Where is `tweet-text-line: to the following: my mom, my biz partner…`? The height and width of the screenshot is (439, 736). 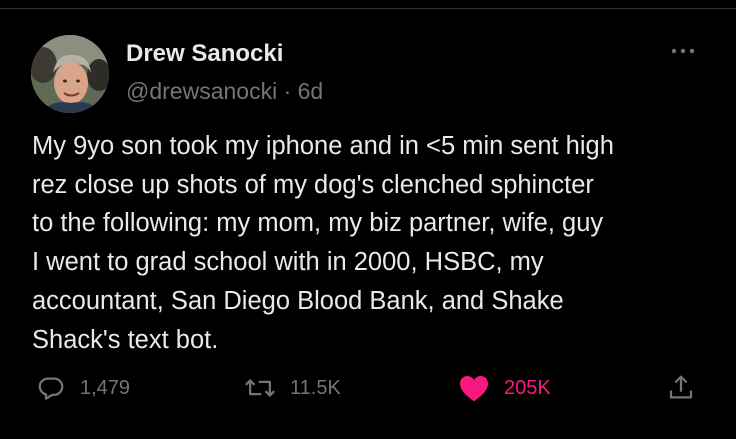
tweet-text-line: to the following: my mom, my biz partner… is located at coordinates (318, 223).